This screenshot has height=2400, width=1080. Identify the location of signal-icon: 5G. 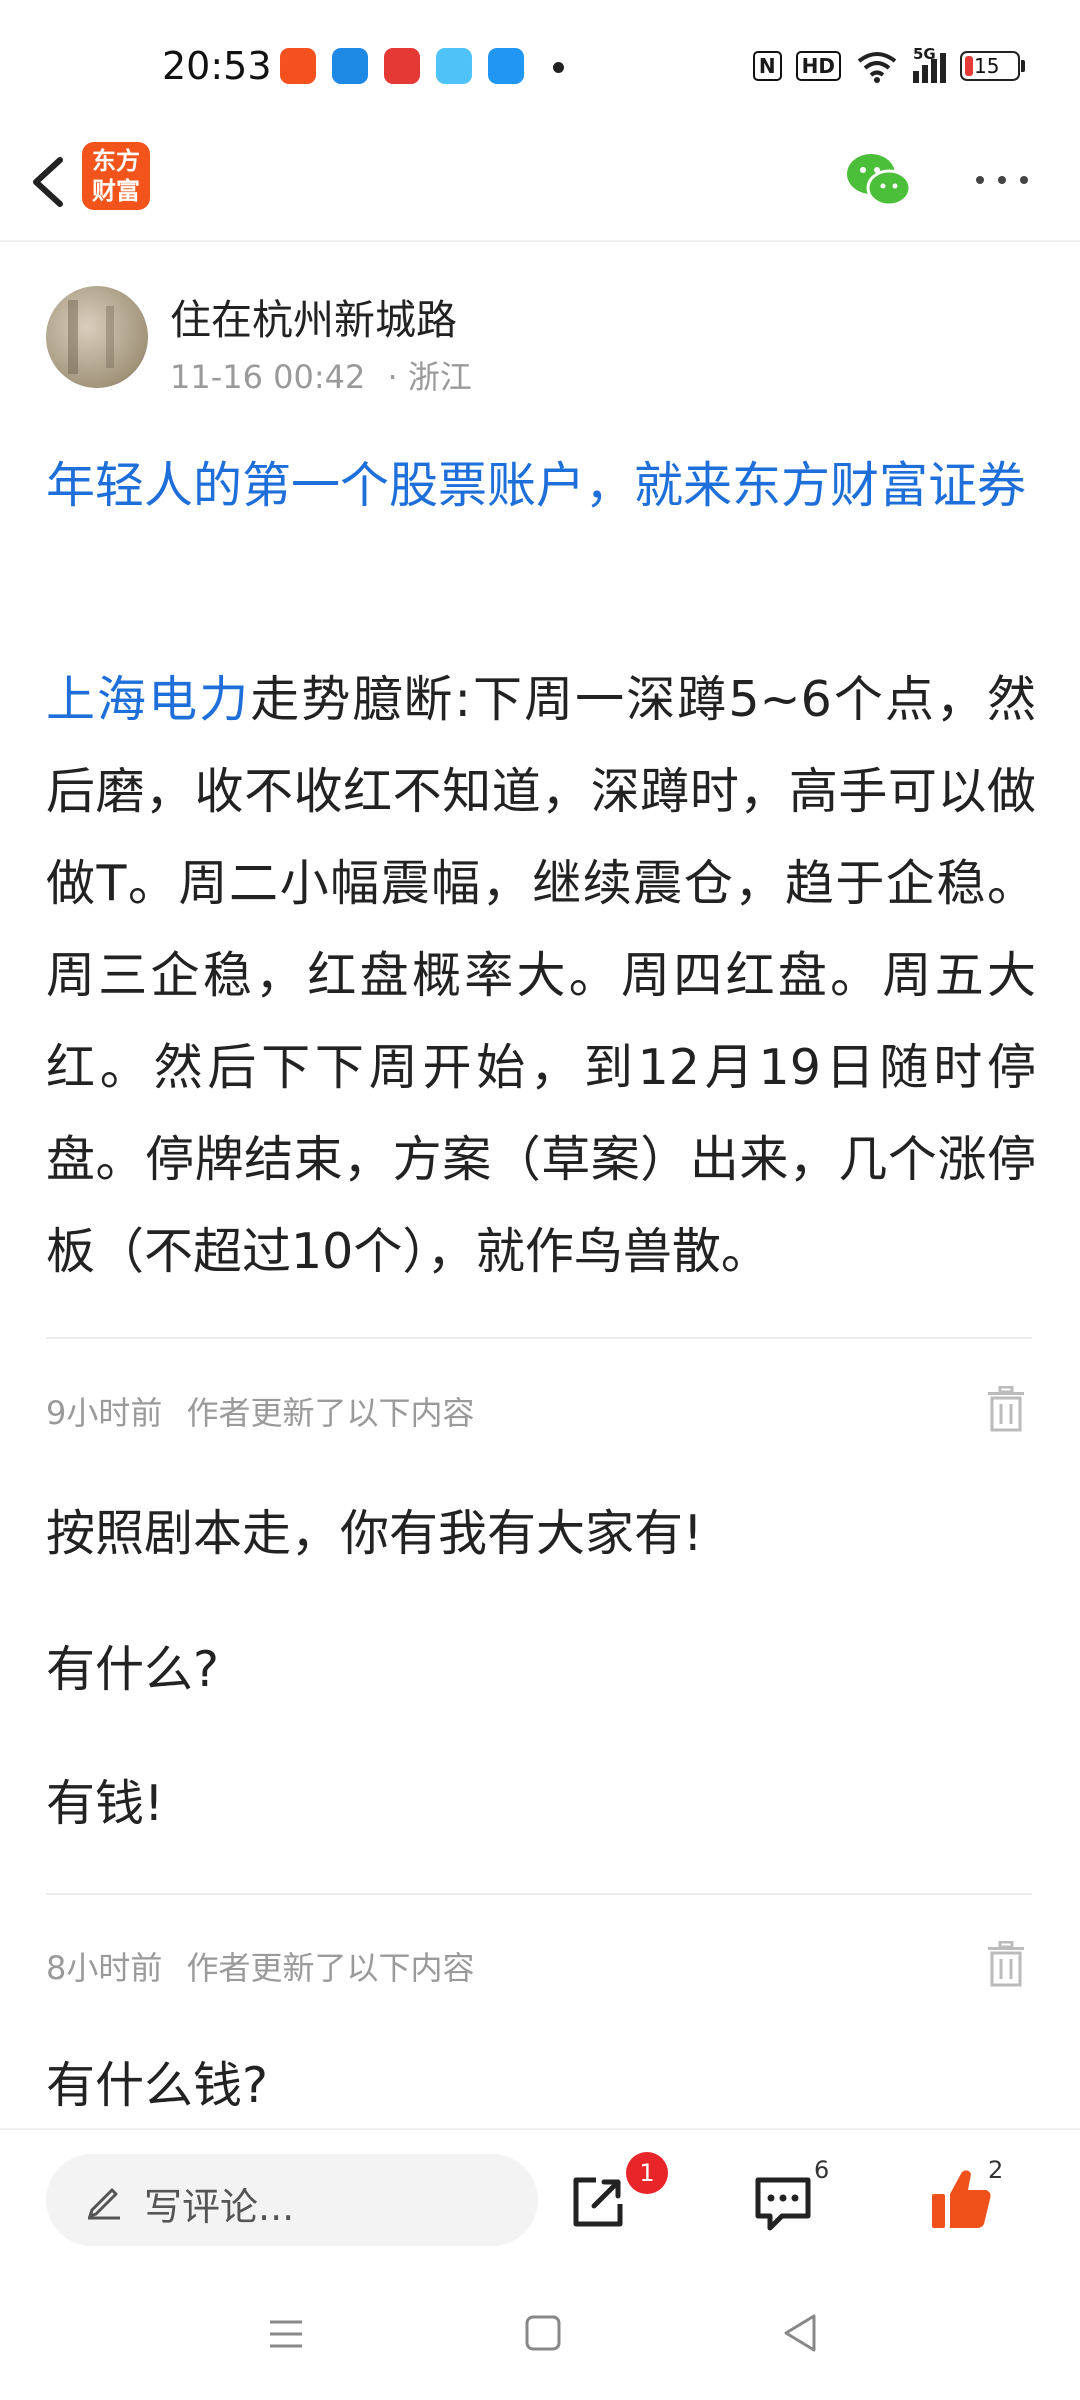
(929, 64).